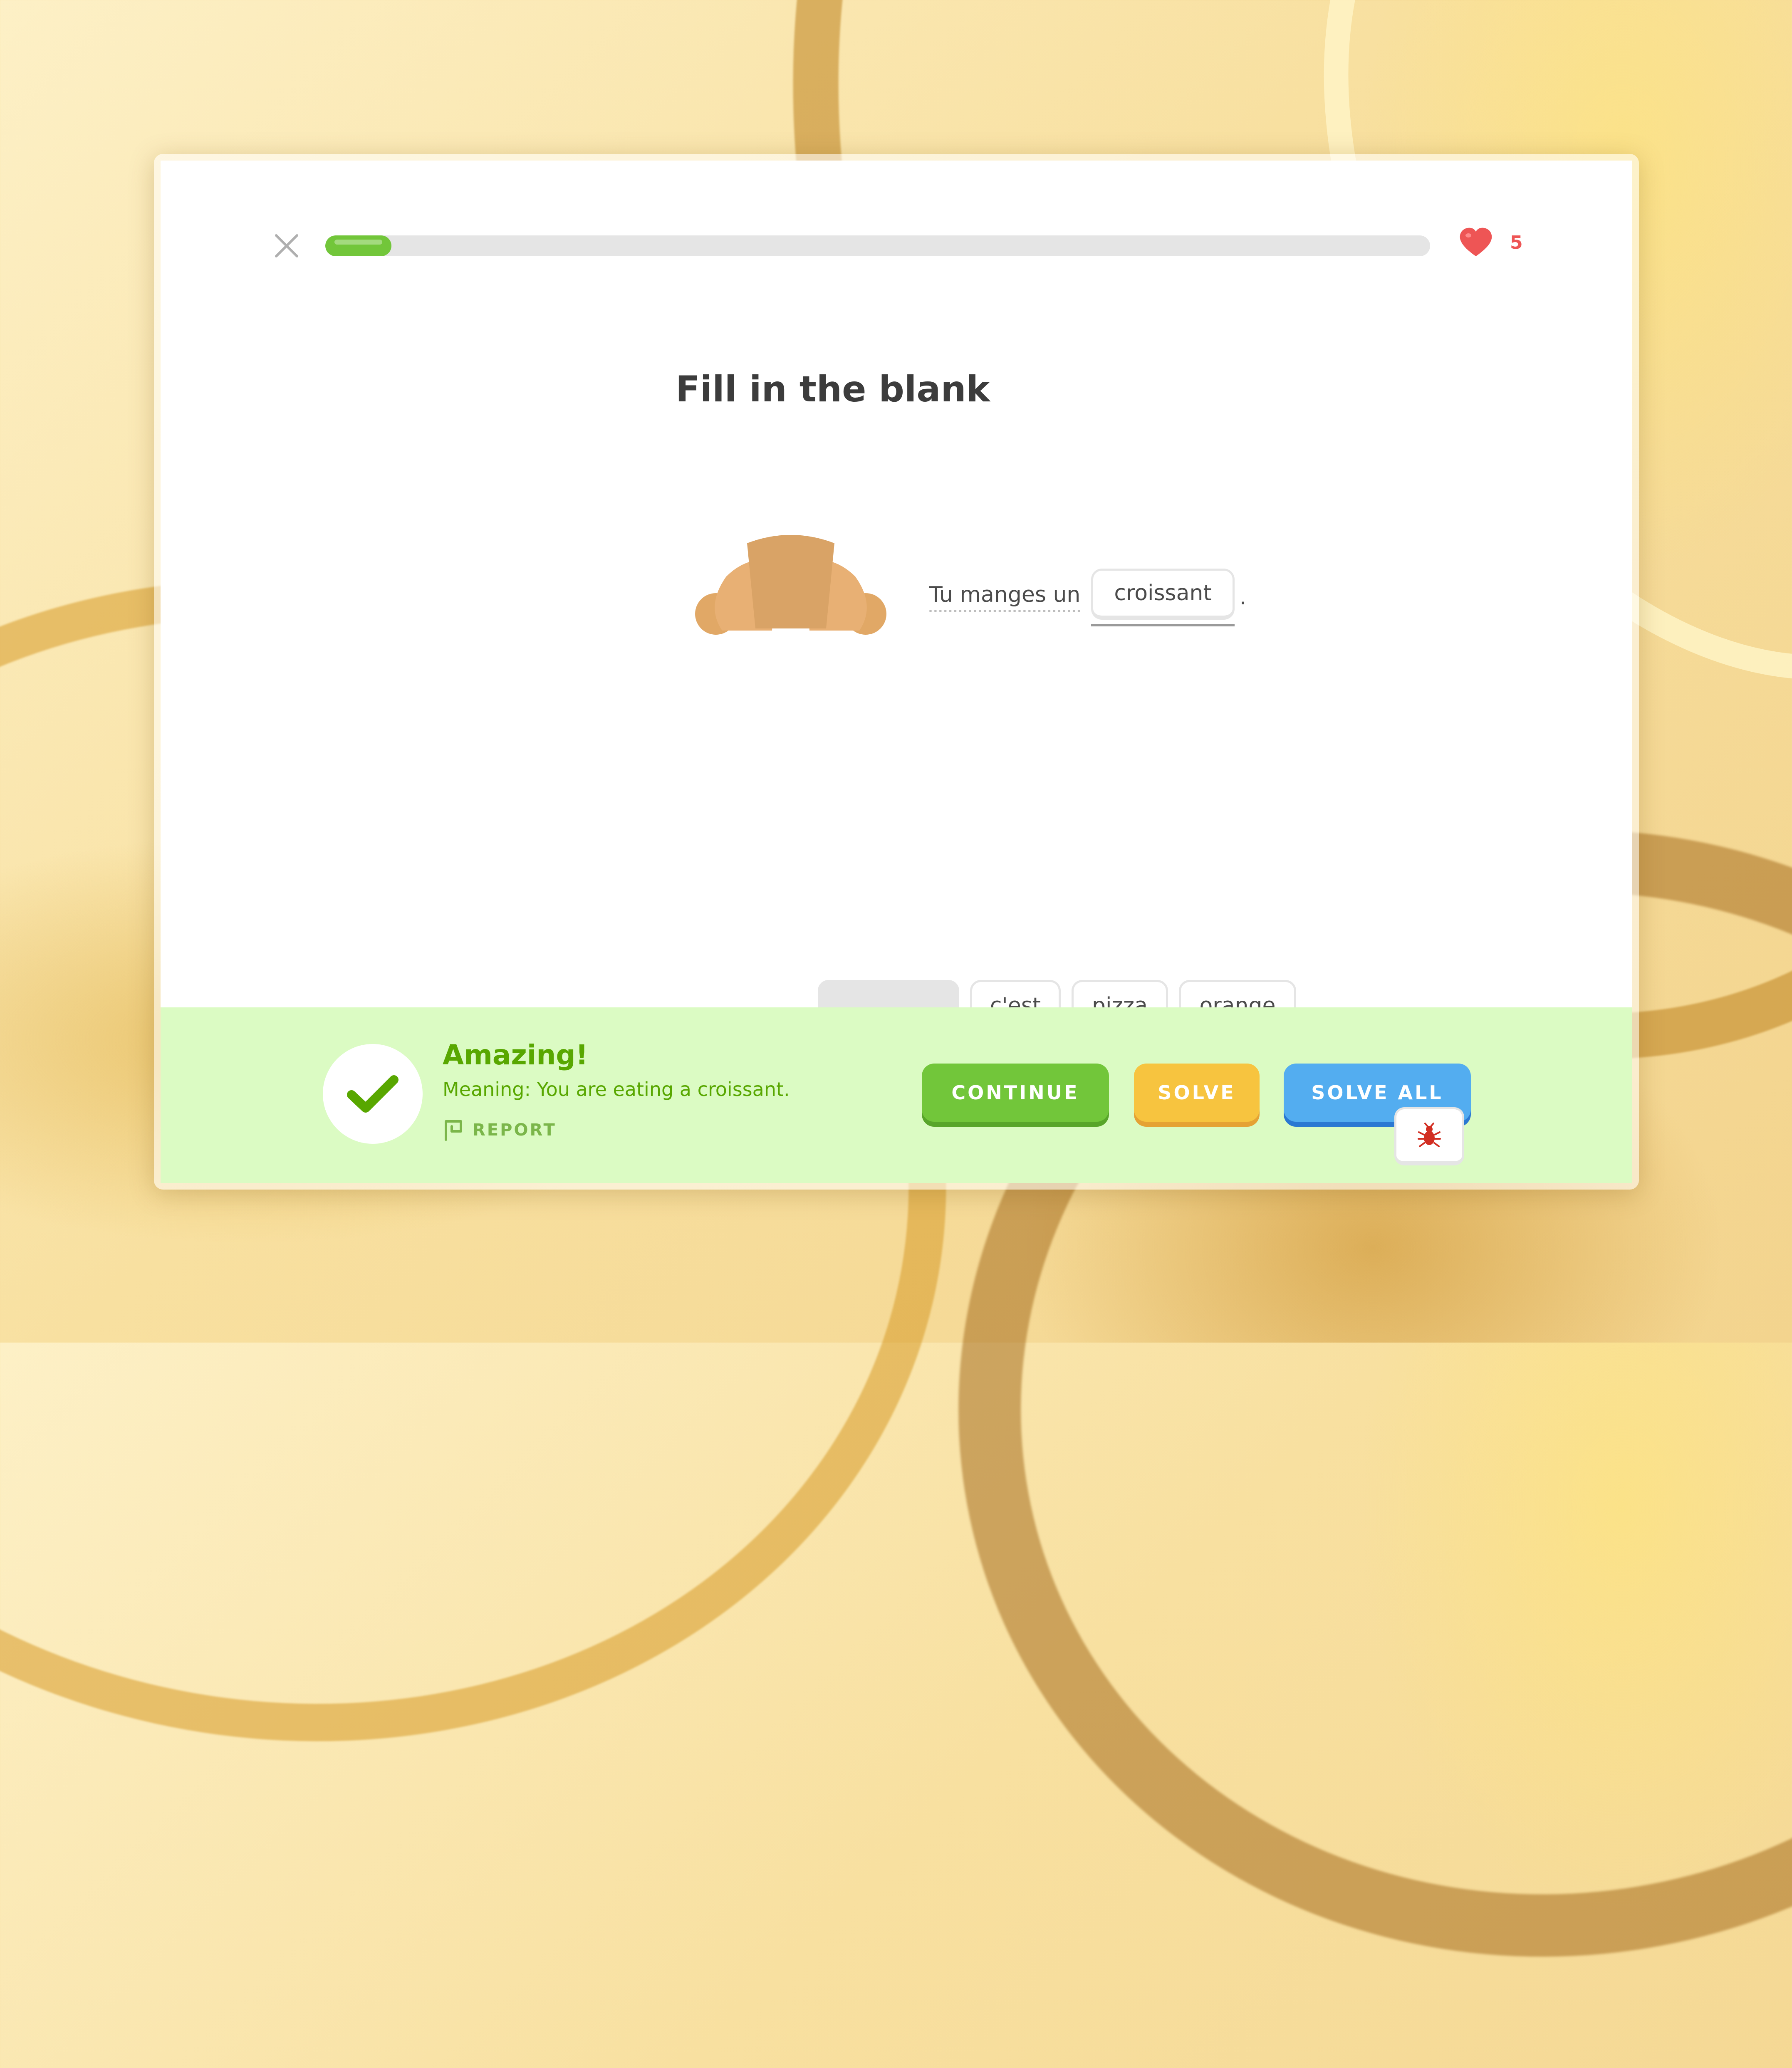 This screenshot has width=1792, height=2068. I want to click on feedback-title: Amazing!, so click(515, 1055).